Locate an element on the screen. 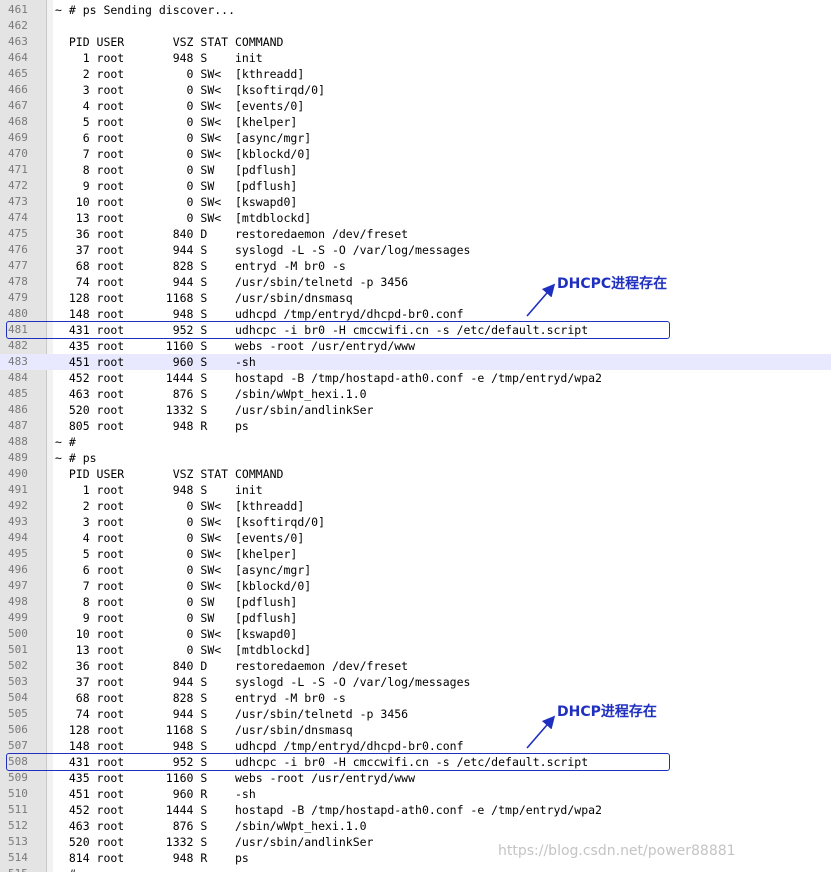 The height and width of the screenshot is (872, 831). annotation-label-dhcpc: DHCPC进程存在 is located at coordinates (612, 284).